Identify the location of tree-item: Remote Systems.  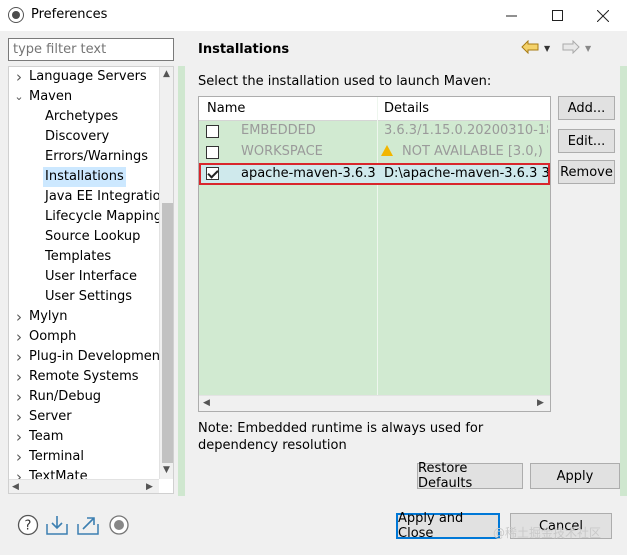
(84, 377).